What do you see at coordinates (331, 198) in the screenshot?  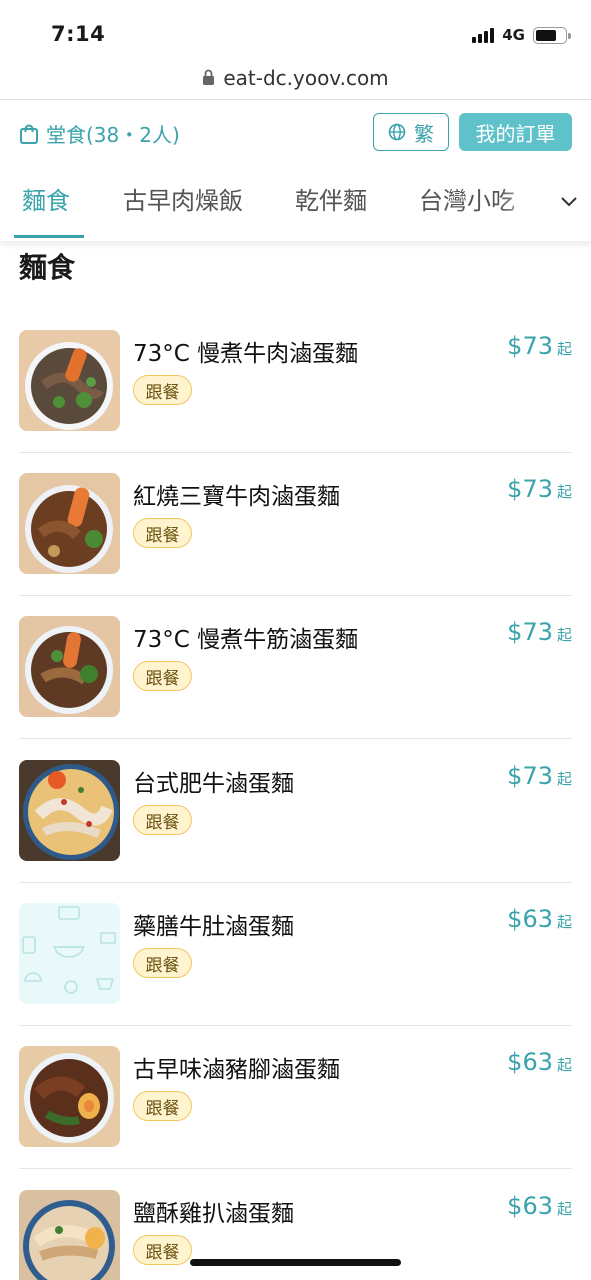 I see `tab-dry-noodles: 乾伴麵` at bounding box center [331, 198].